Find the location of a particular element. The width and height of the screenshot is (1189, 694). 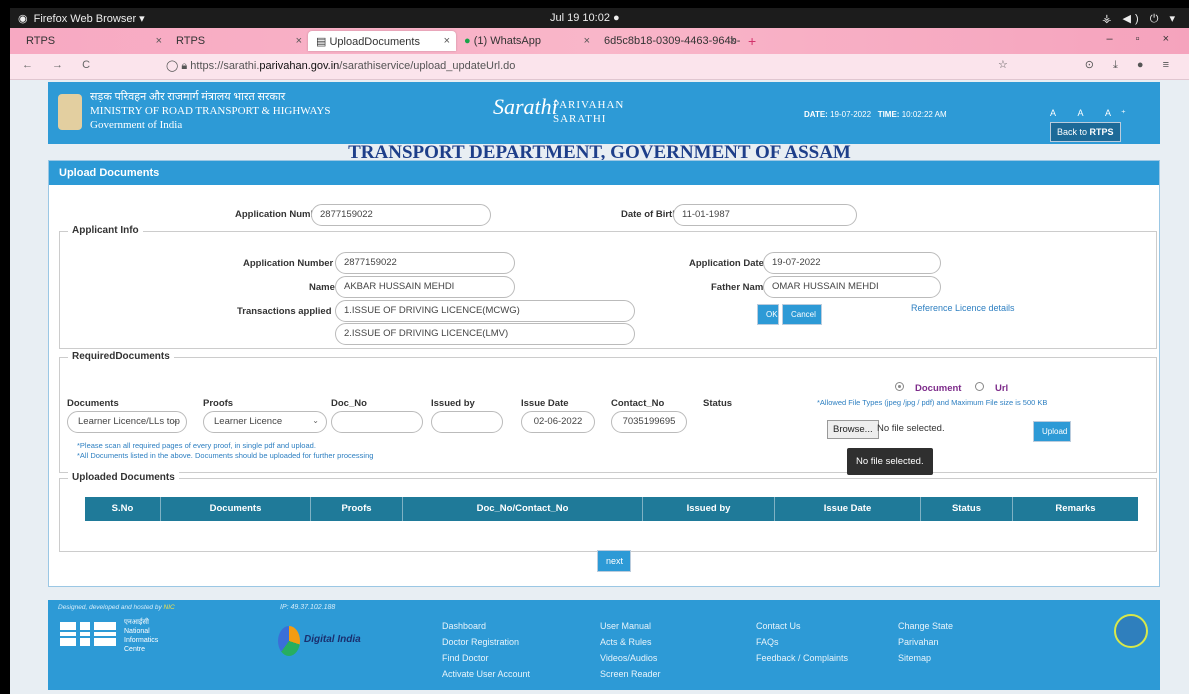

footer-link: Activate User Account is located at coordinates (486, 674).